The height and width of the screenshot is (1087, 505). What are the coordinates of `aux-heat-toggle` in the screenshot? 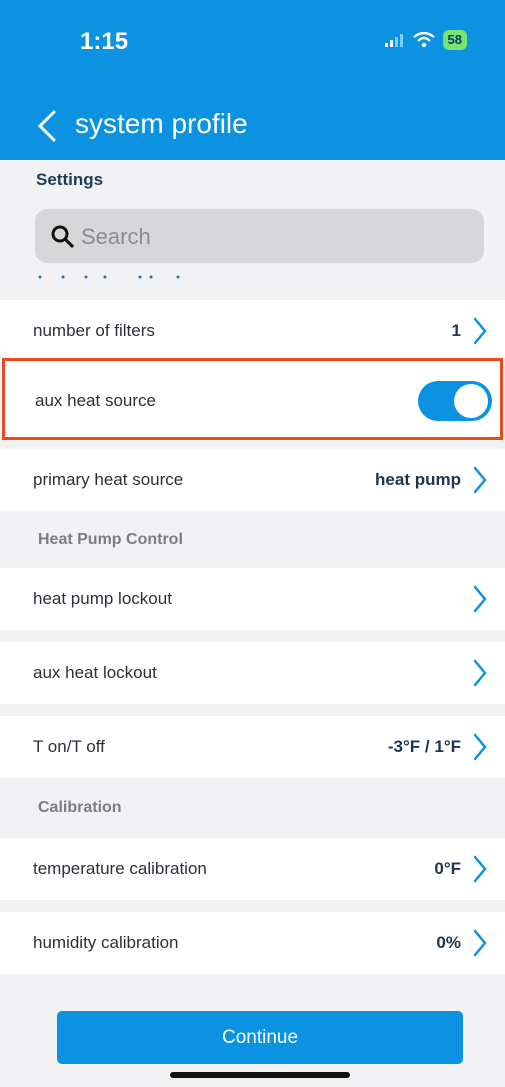 It's located at (455, 401).